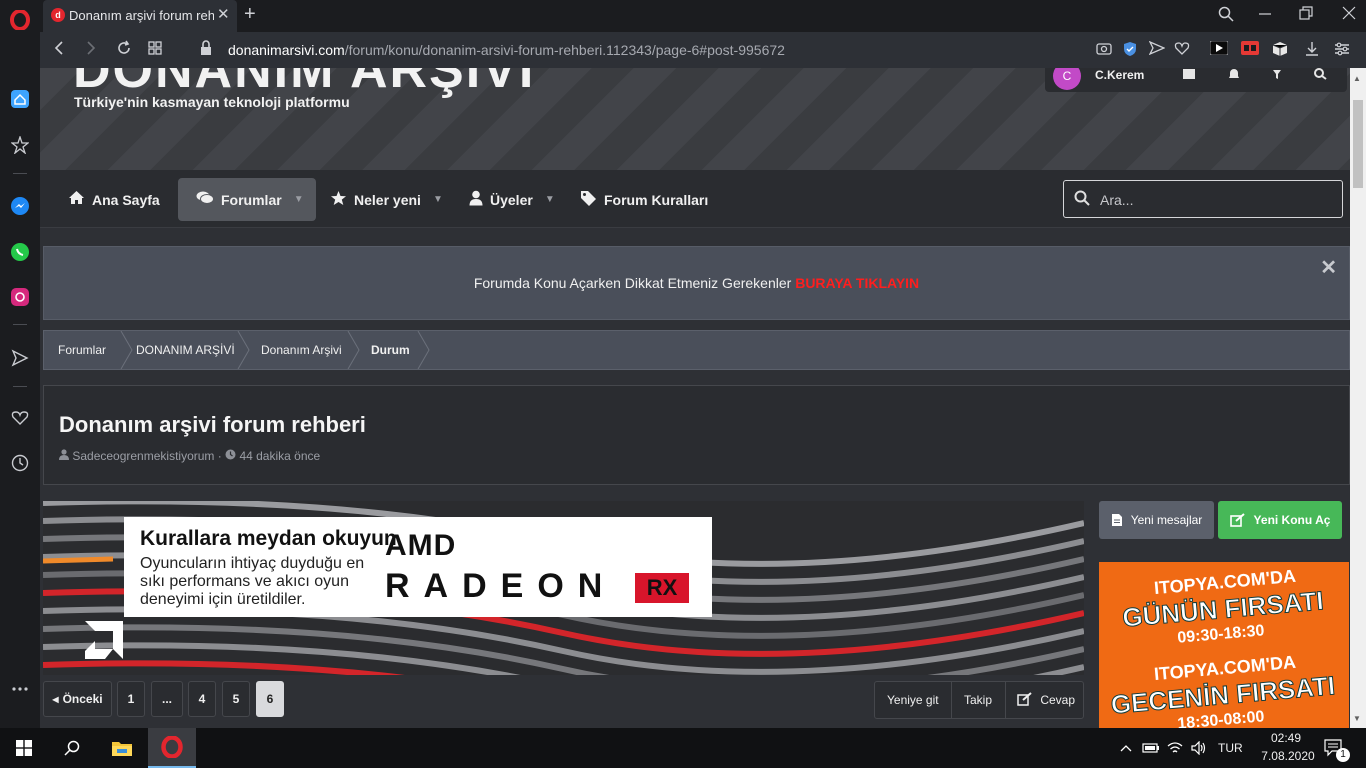 This screenshot has width=1366, height=768. What do you see at coordinates (1226, 16) in the screenshot?
I see `search-tabs-icon` at bounding box center [1226, 16].